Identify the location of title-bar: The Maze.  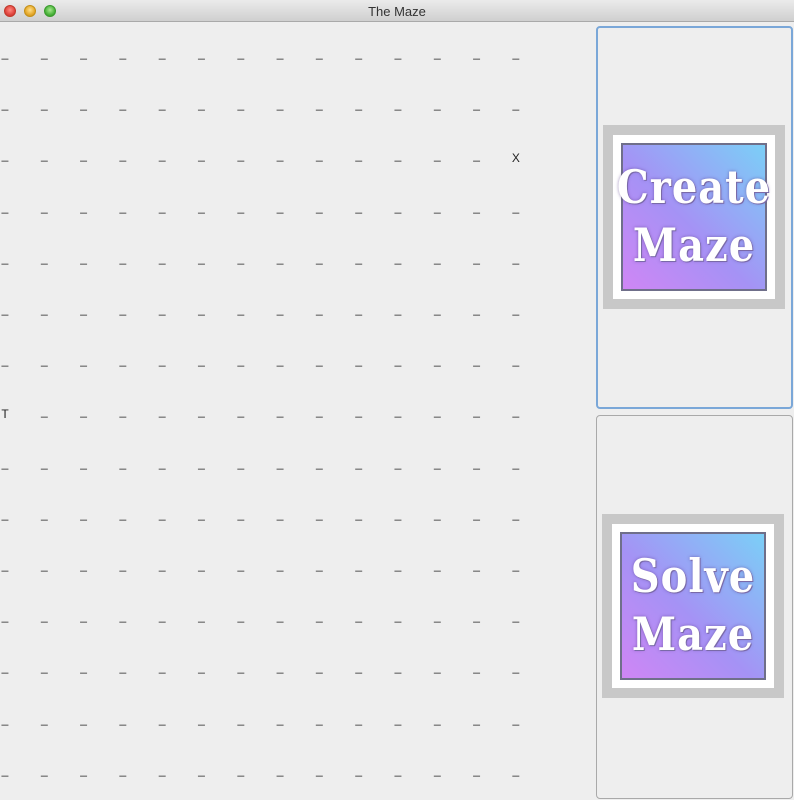
(397, 11).